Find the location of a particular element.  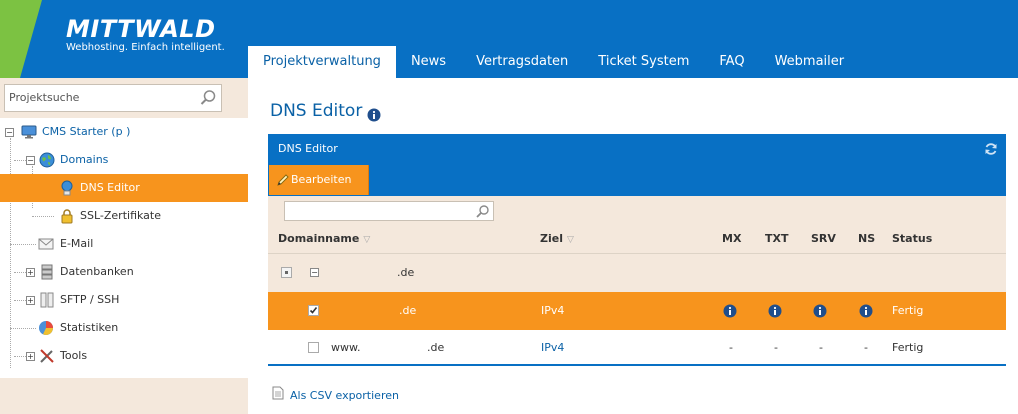

logo-tagline: Webhosting. Einfach intelligent. is located at coordinates (145, 47).